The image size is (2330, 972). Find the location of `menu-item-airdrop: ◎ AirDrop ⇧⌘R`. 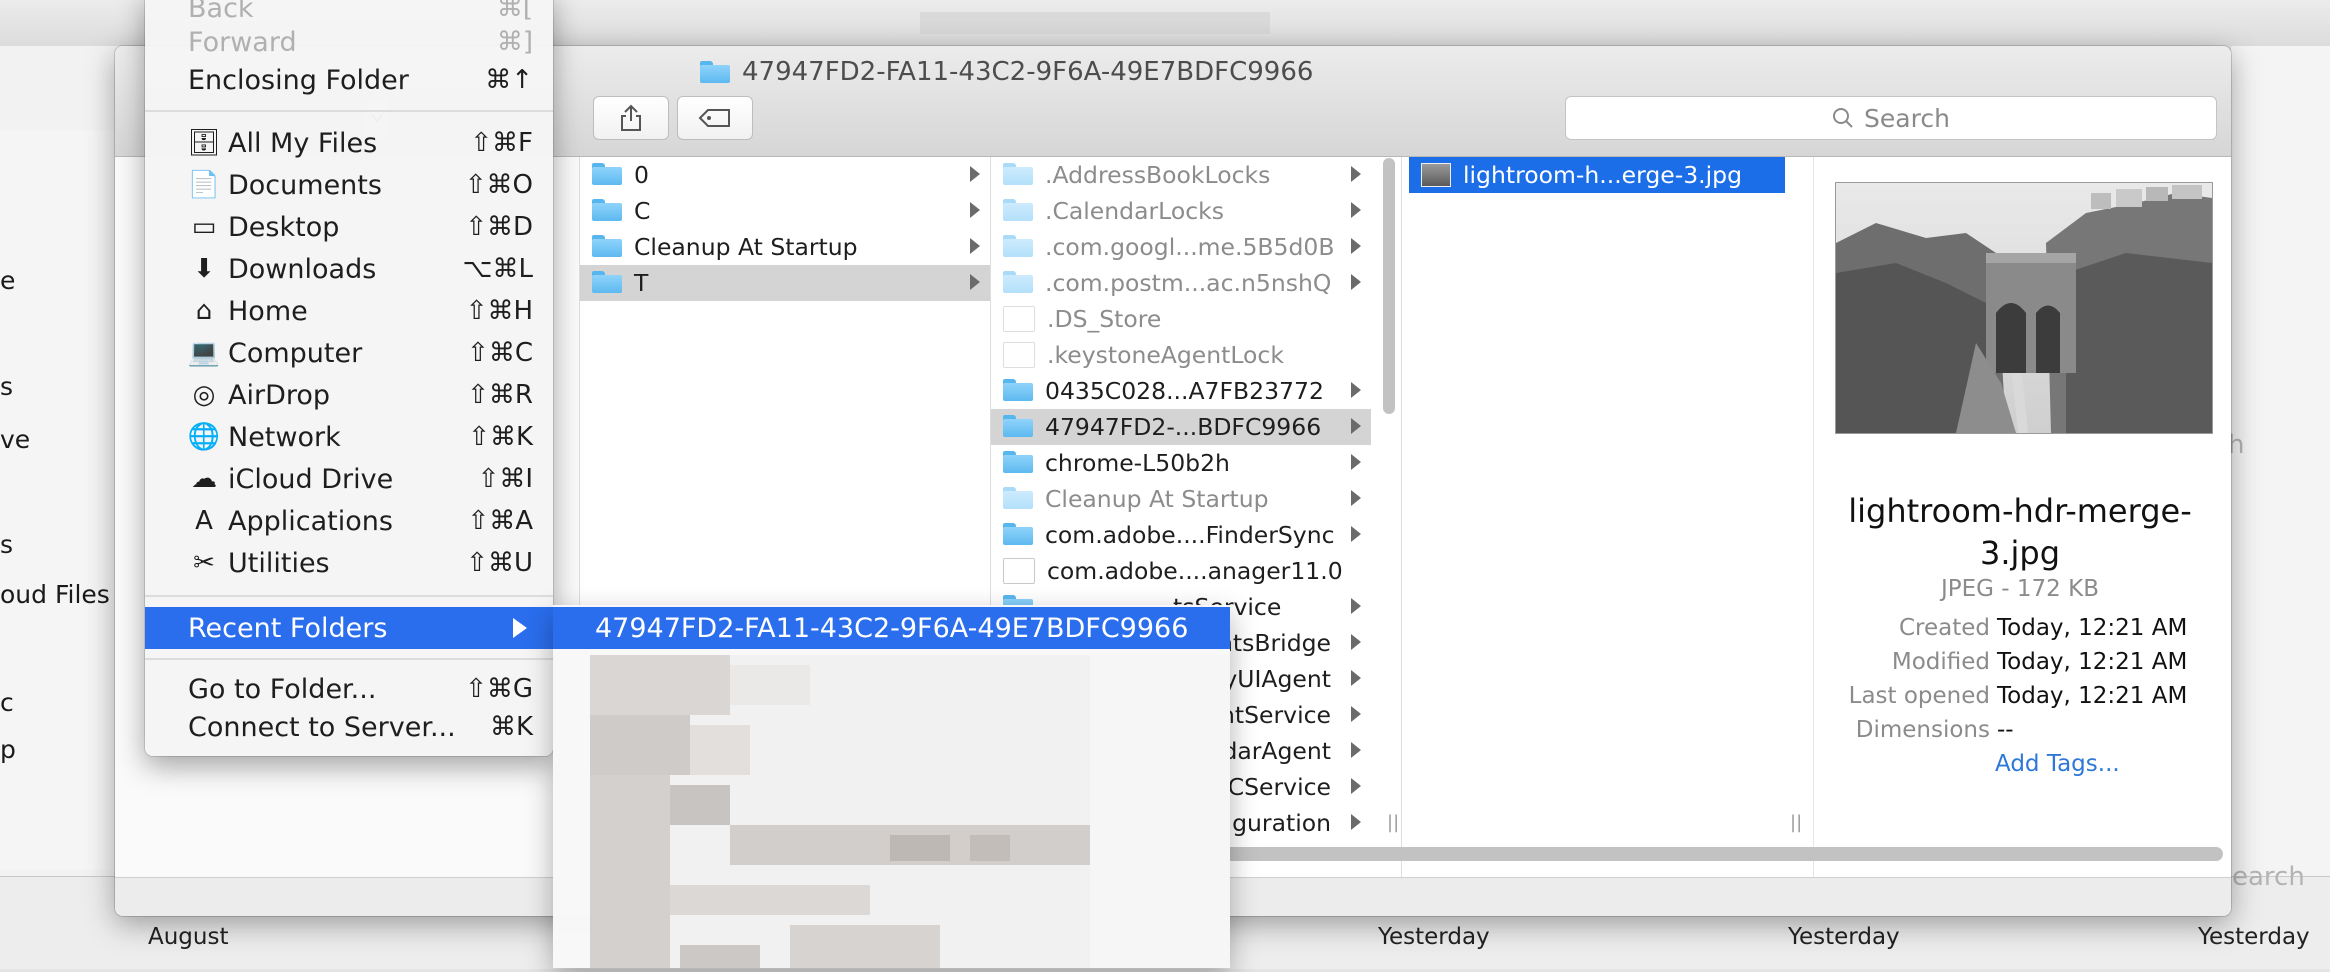

menu-item-airdrop: ◎ AirDrop ⇧⌘R is located at coordinates (349, 395).